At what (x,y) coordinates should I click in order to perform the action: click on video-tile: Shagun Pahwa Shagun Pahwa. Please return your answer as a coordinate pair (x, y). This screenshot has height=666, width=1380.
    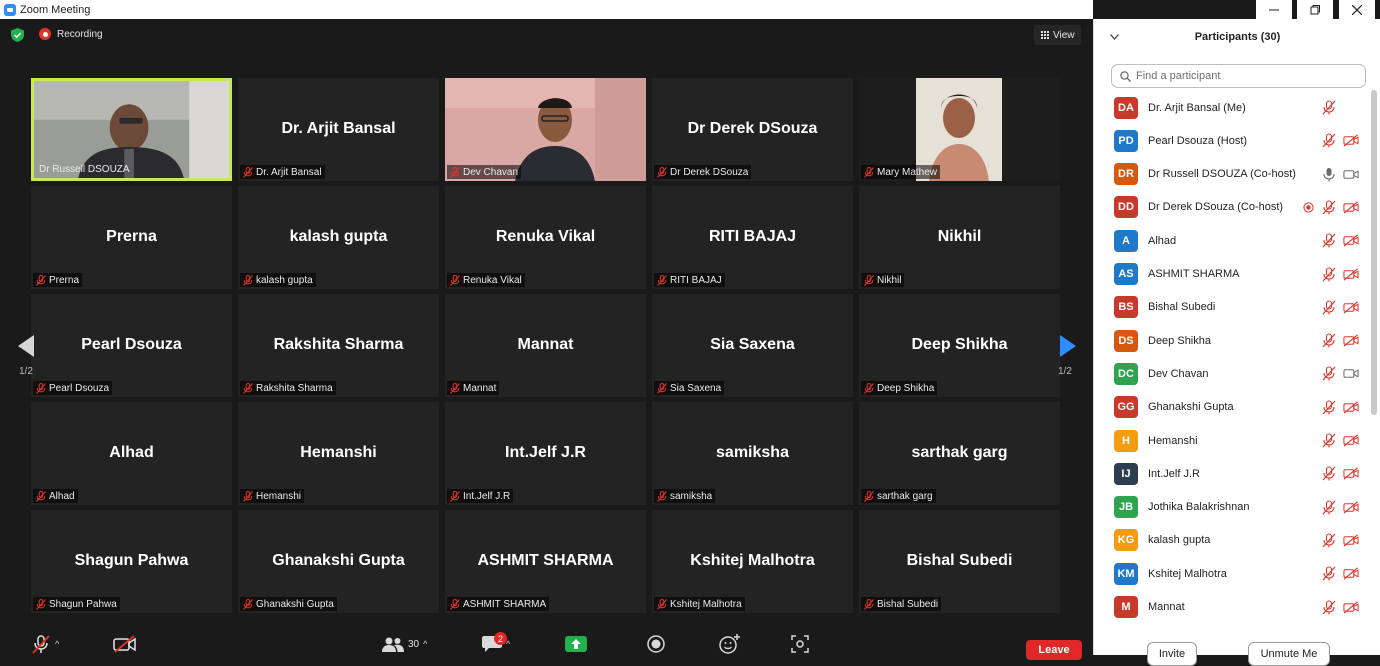
    Looking at the image, I should click on (131, 561).